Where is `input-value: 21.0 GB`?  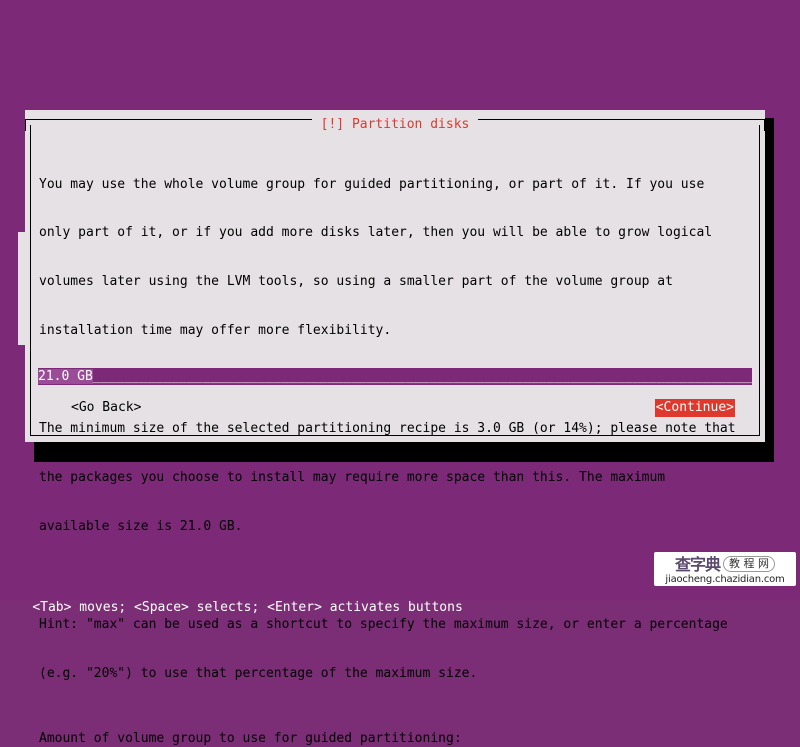 input-value: 21.0 GB is located at coordinates (65, 376).